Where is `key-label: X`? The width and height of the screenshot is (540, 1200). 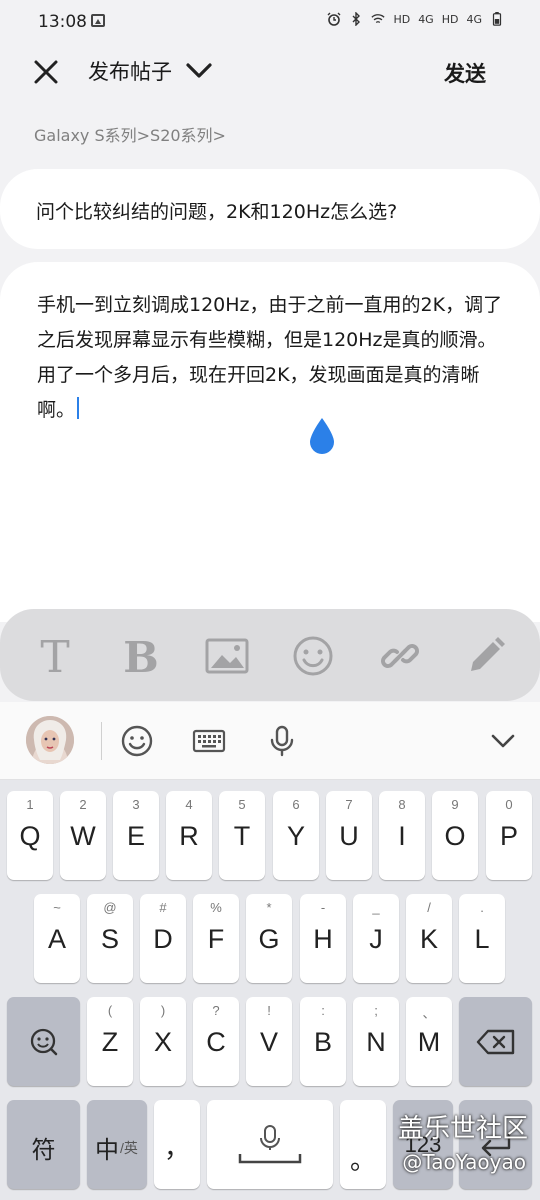 key-label: X is located at coordinates (162, 1042).